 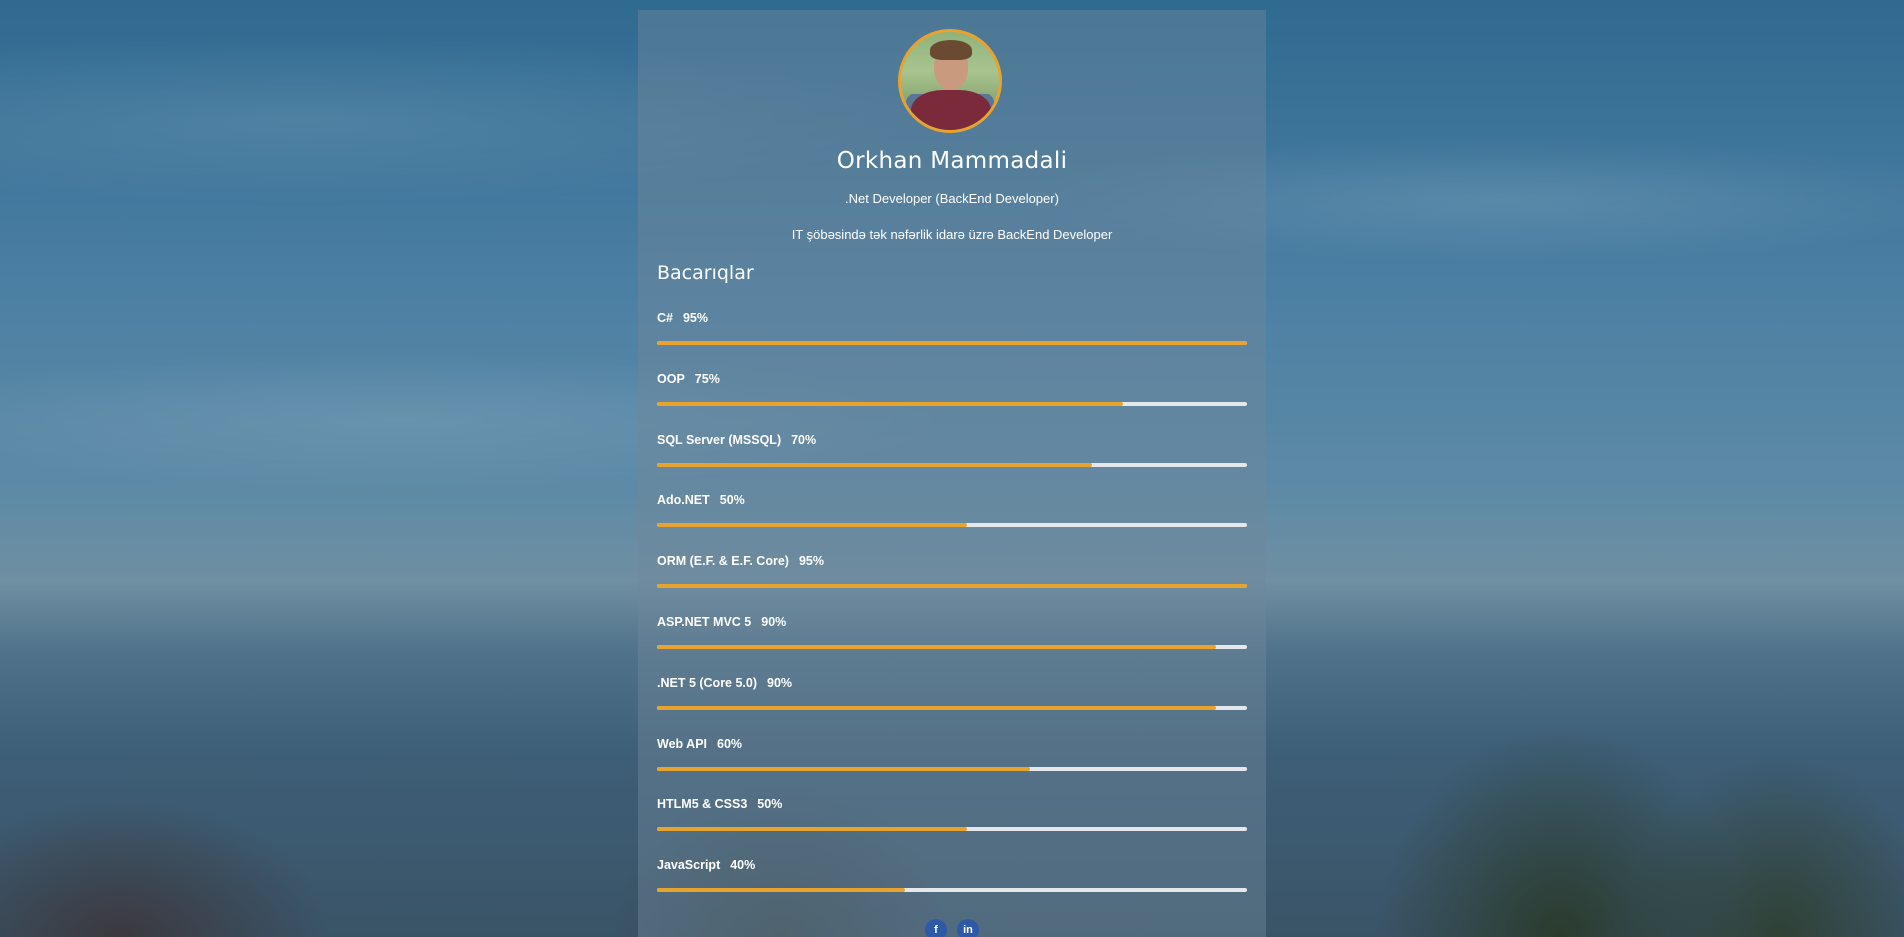 I want to click on facebook-icon: f, so click(x=936, y=928).